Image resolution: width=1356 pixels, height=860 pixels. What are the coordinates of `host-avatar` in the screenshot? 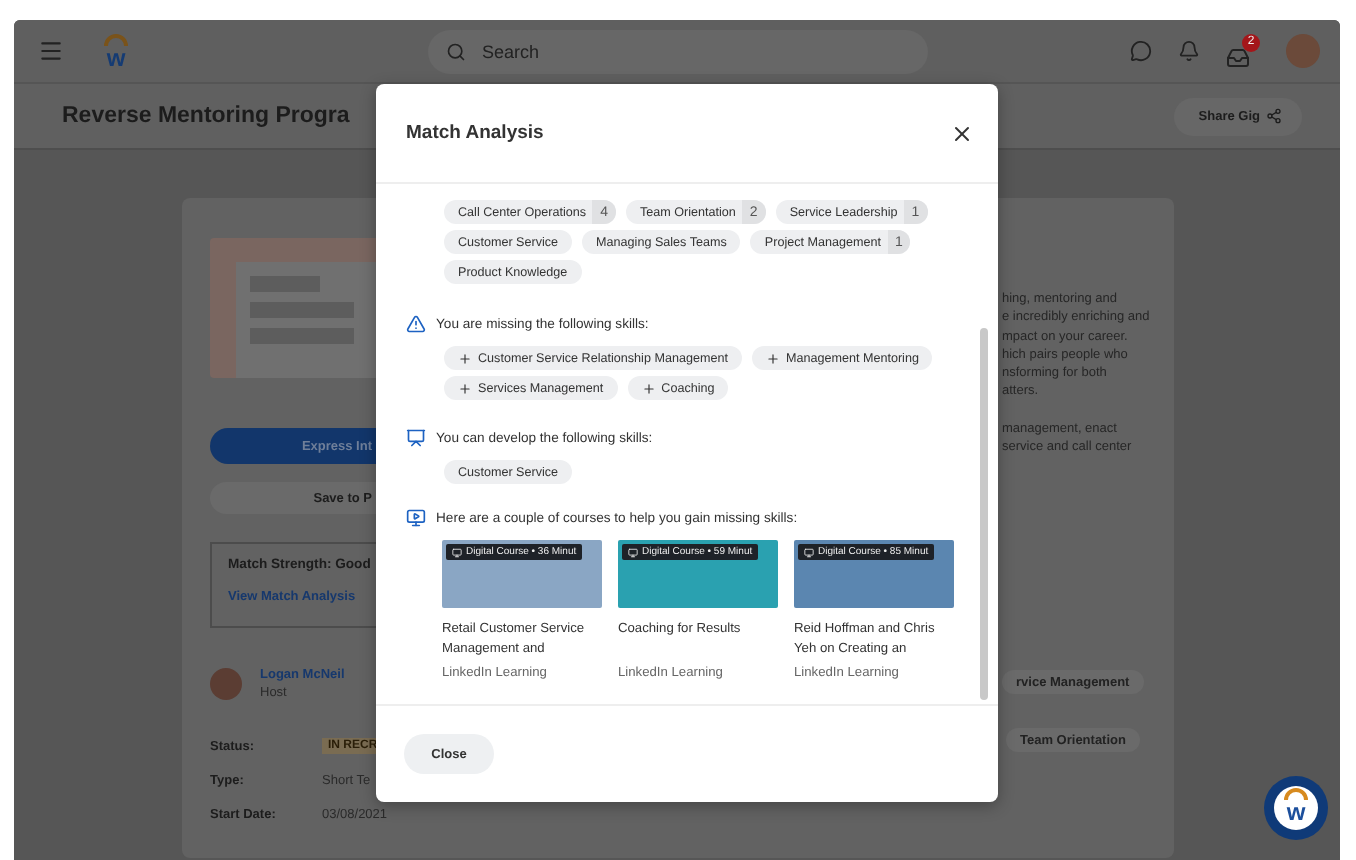 It's located at (226, 684).